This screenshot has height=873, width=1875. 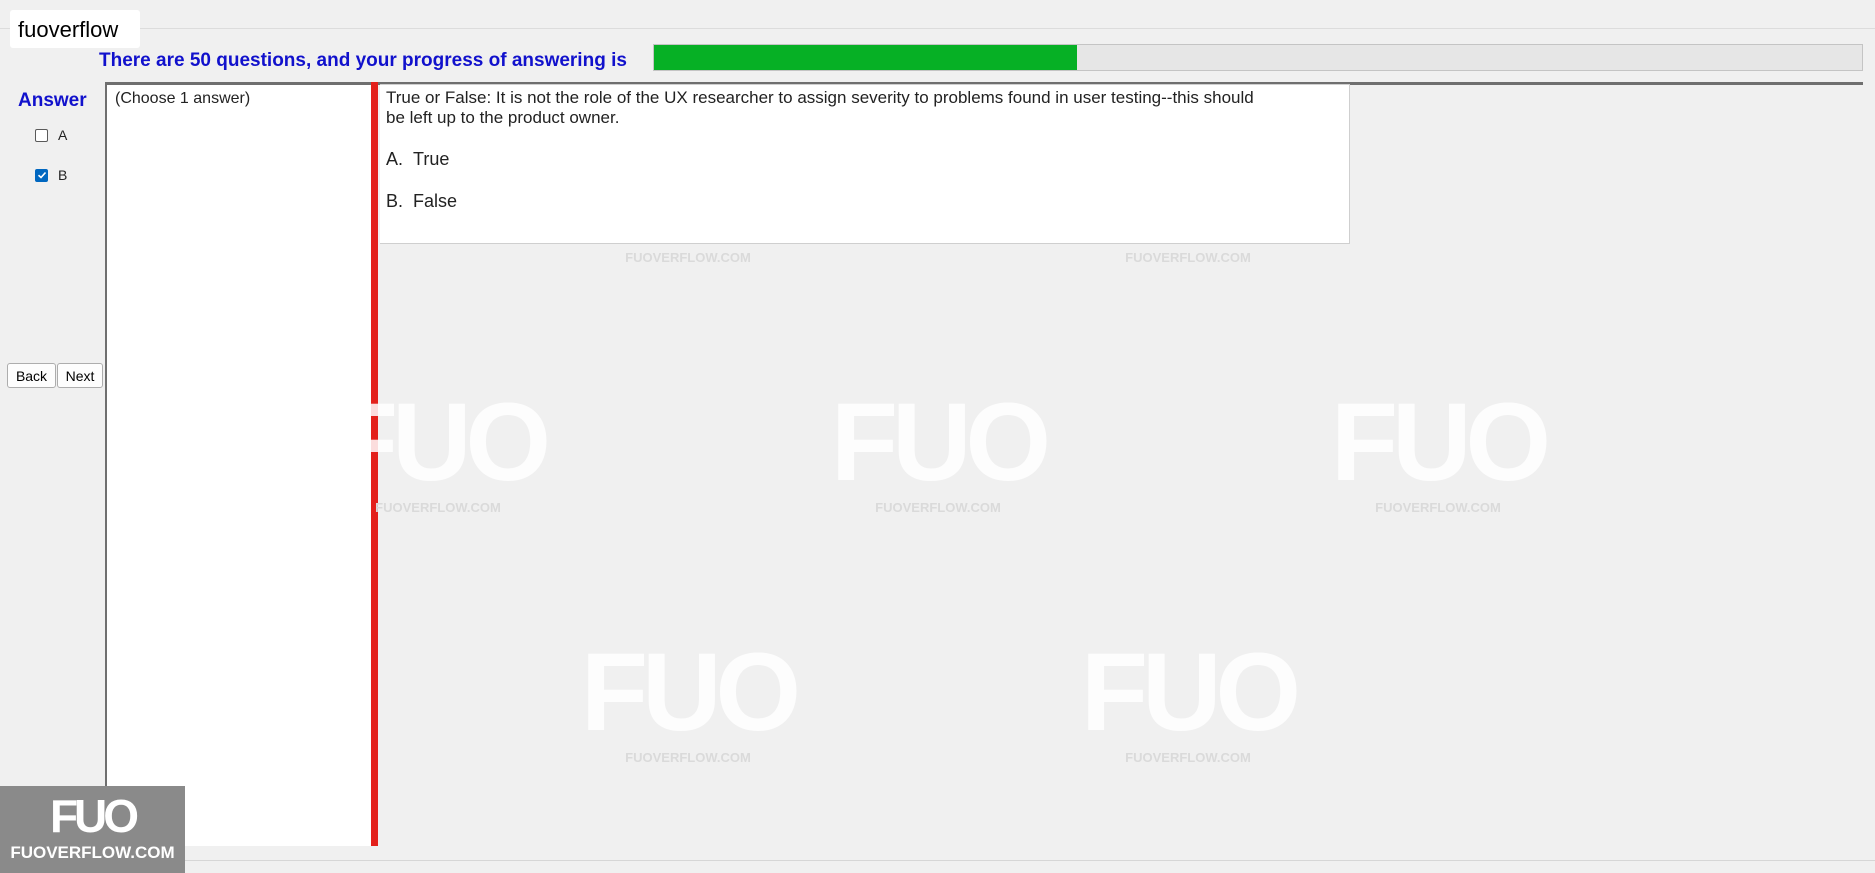 What do you see at coordinates (183, 98) in the screenshot?
I see `instructions-text: (Choose 1 answer)` at bounding box center [183, 98].